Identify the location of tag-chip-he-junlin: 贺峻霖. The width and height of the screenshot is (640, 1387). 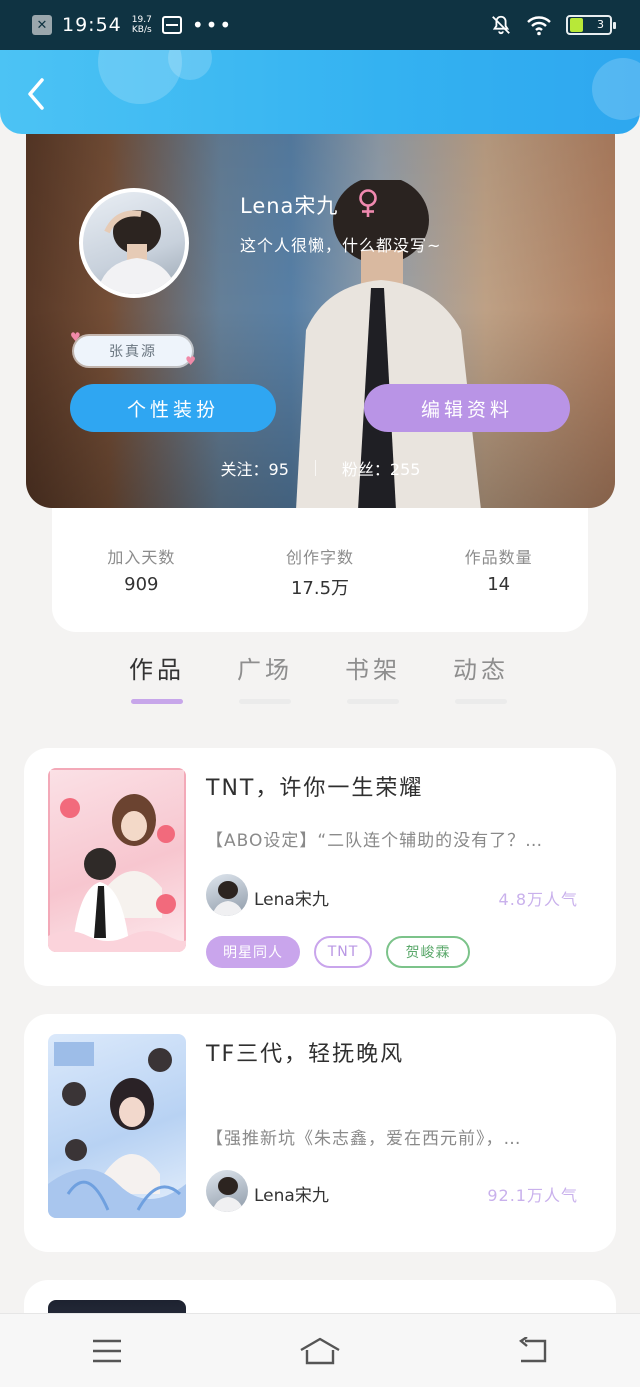
(428, 952).